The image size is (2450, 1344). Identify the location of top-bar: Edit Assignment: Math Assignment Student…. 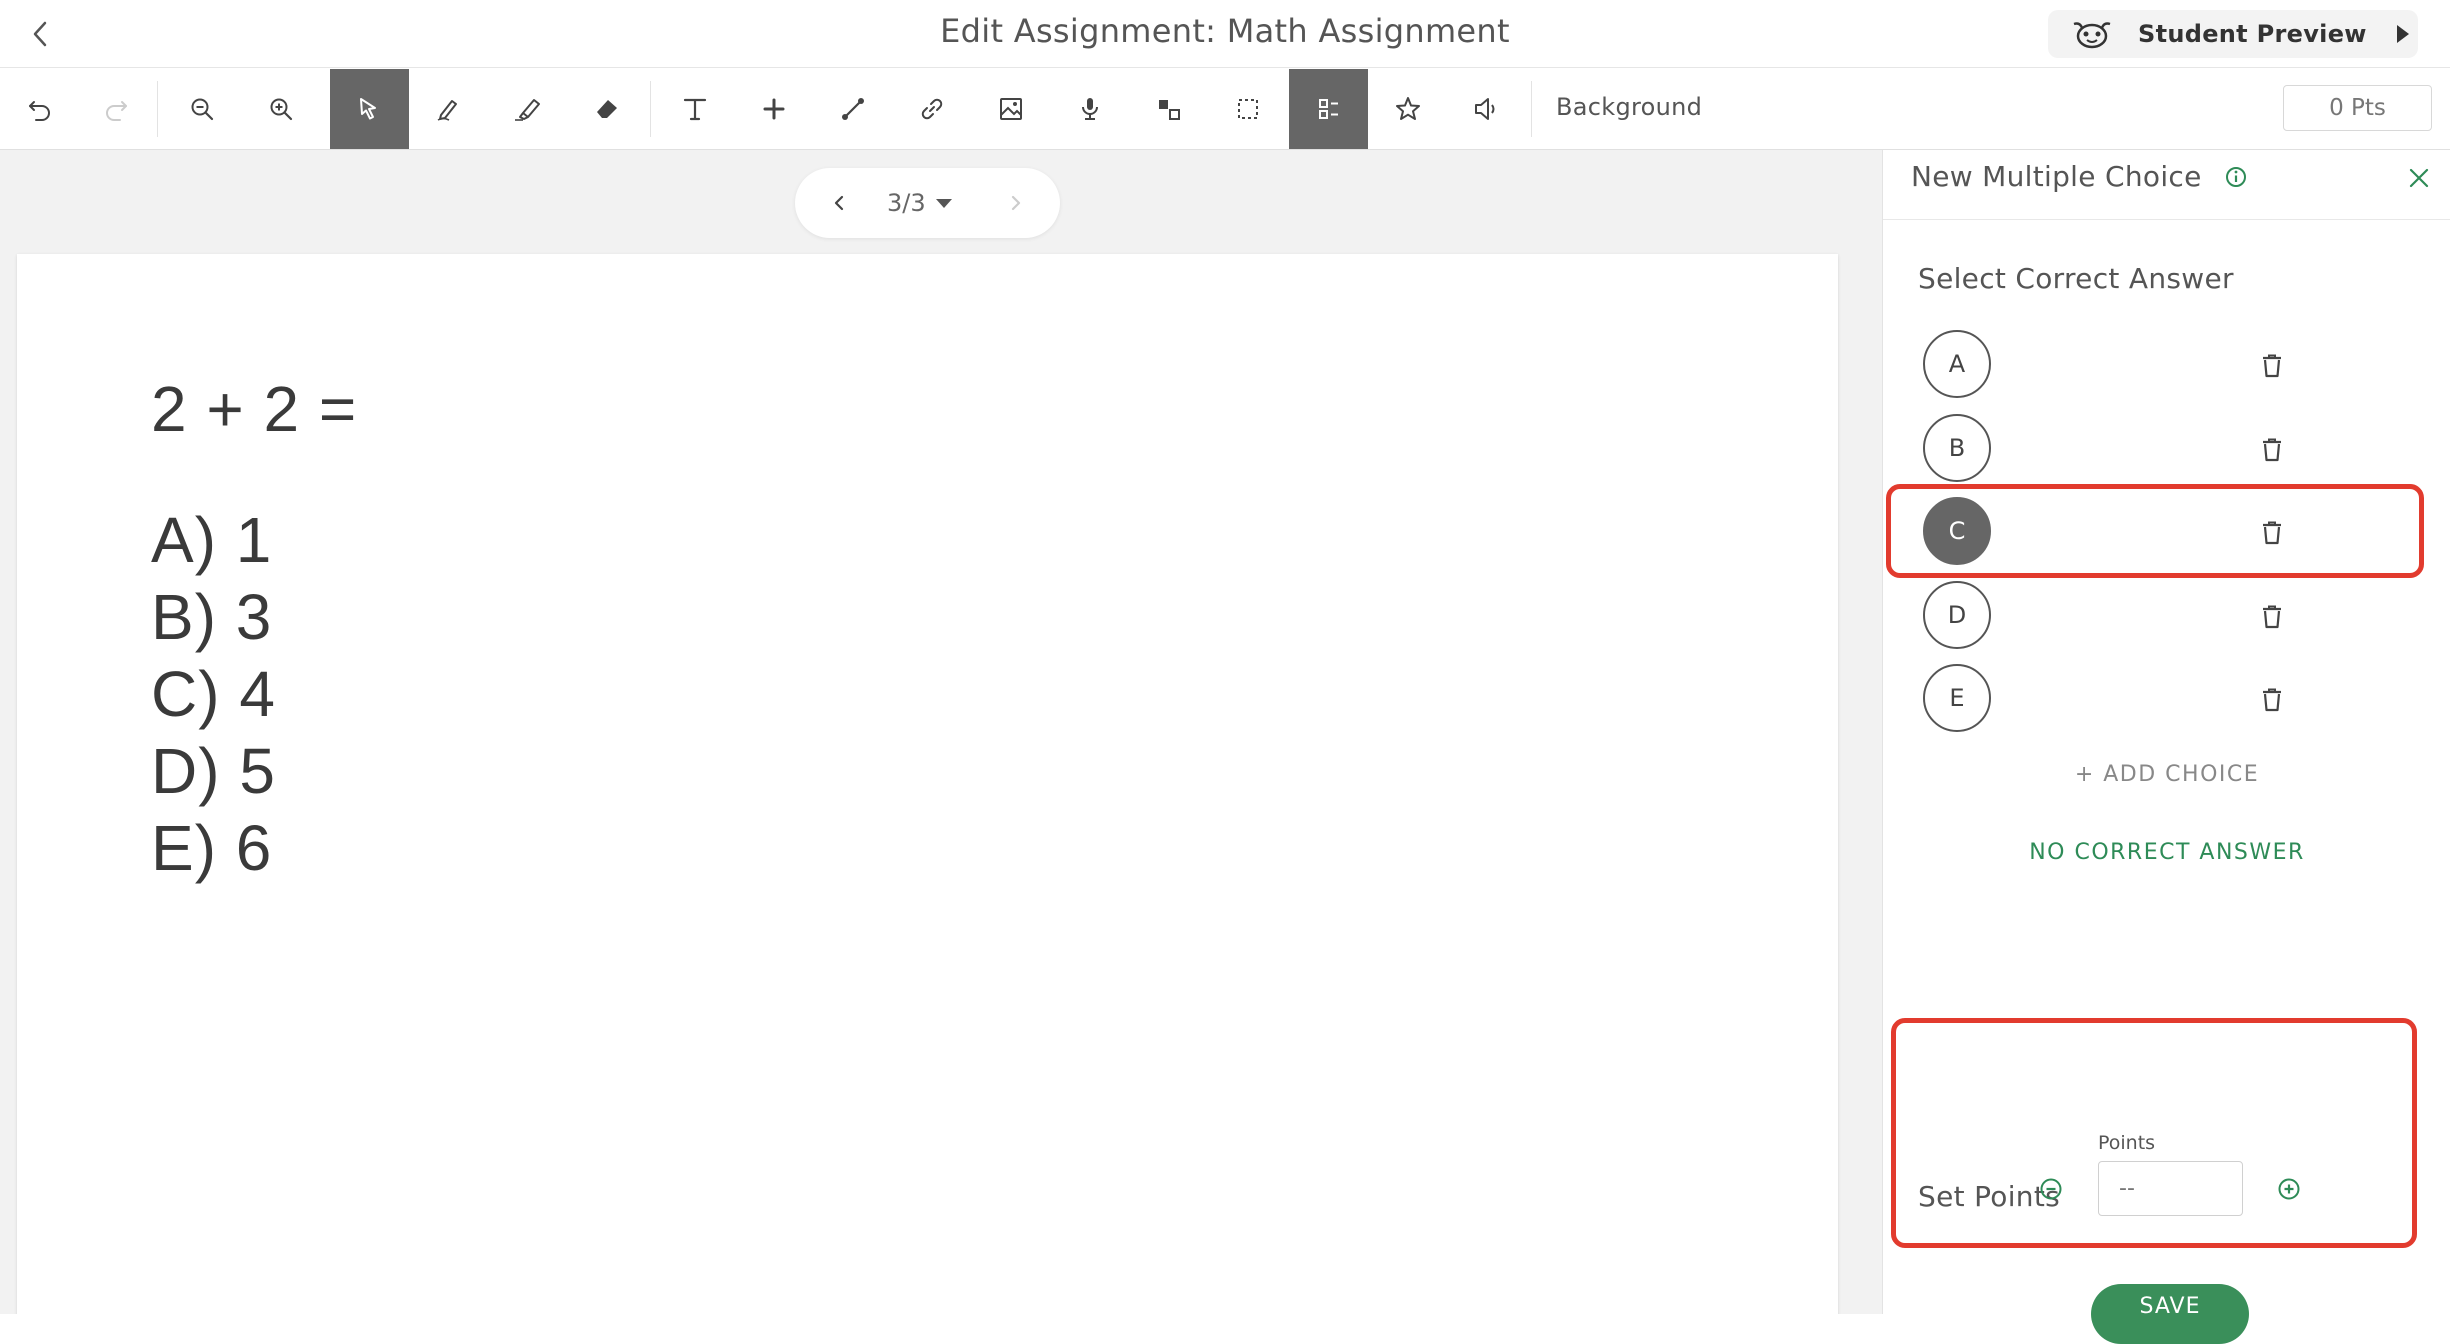
(1225, 34).